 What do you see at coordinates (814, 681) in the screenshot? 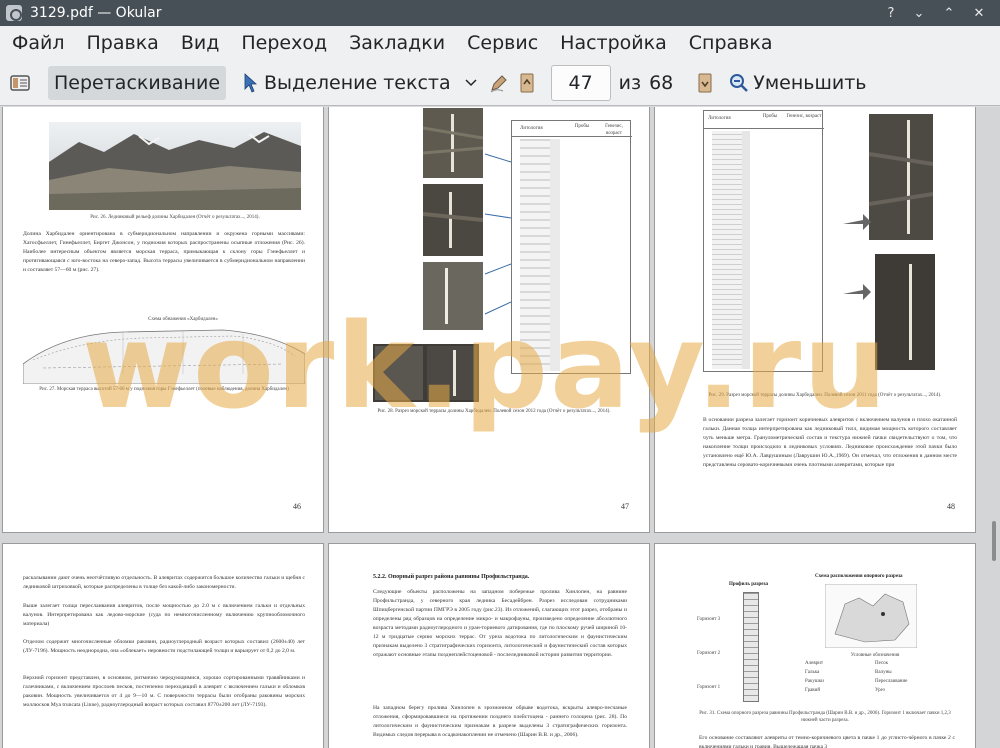
I see `legend-item: Ракушки` at bounding box center [814, 681].